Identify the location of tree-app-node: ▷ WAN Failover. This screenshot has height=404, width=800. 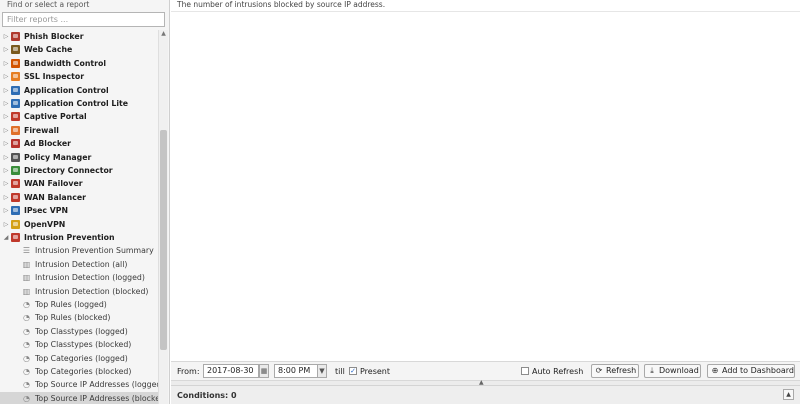
(79, 183).